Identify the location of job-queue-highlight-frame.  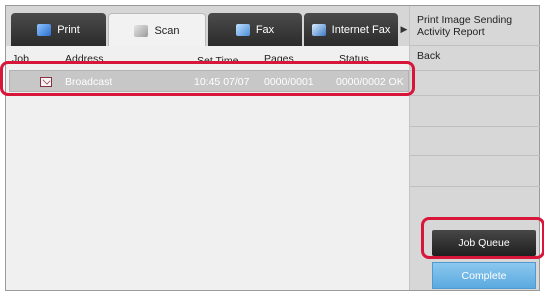
(482, 238).